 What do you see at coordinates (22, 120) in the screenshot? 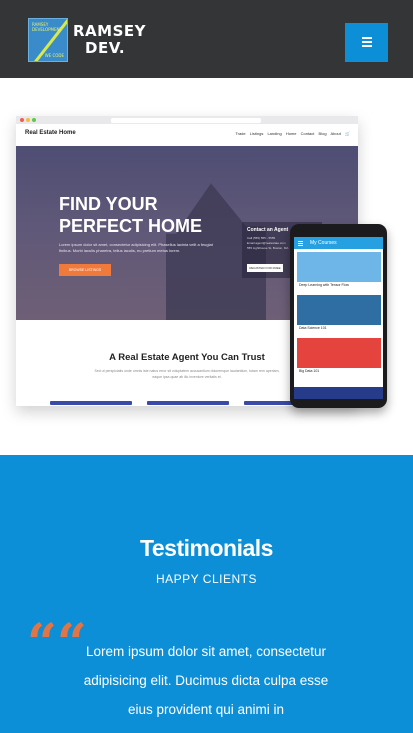
I see `close-dot-icon` at bounding box center [22, 120].